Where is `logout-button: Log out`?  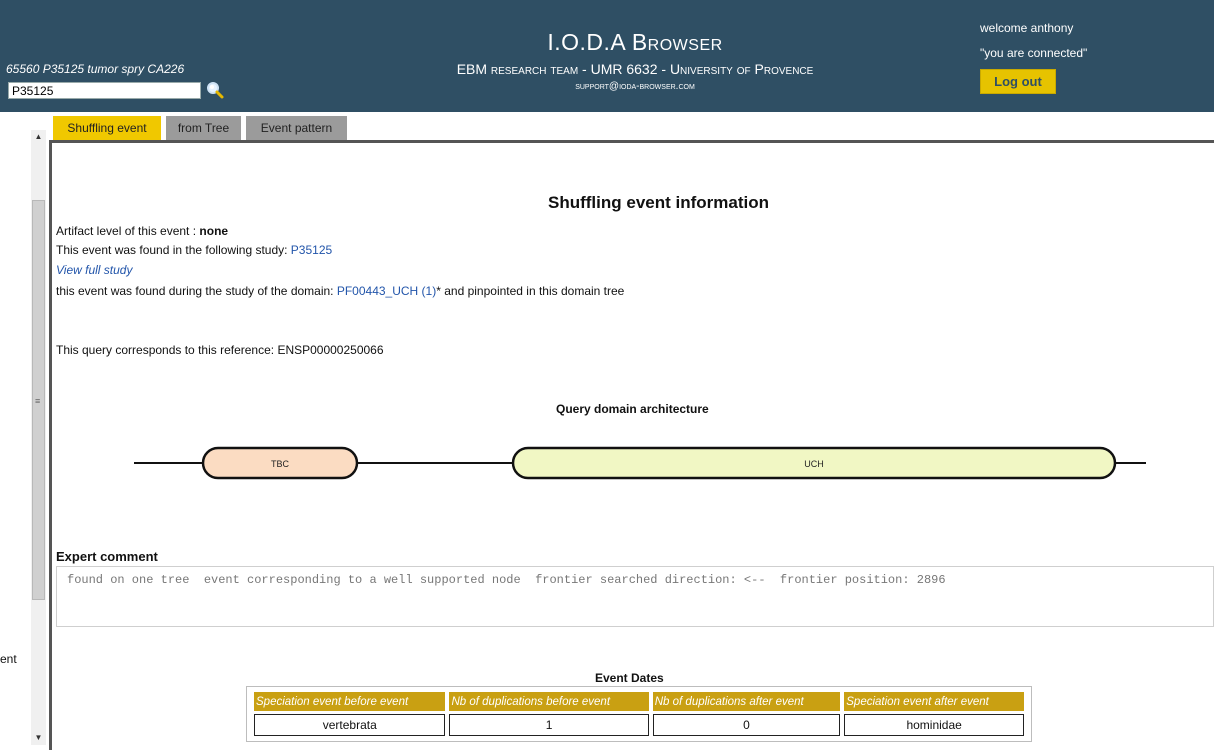 logout-button: Log out is located at coordinates (1018, 81).